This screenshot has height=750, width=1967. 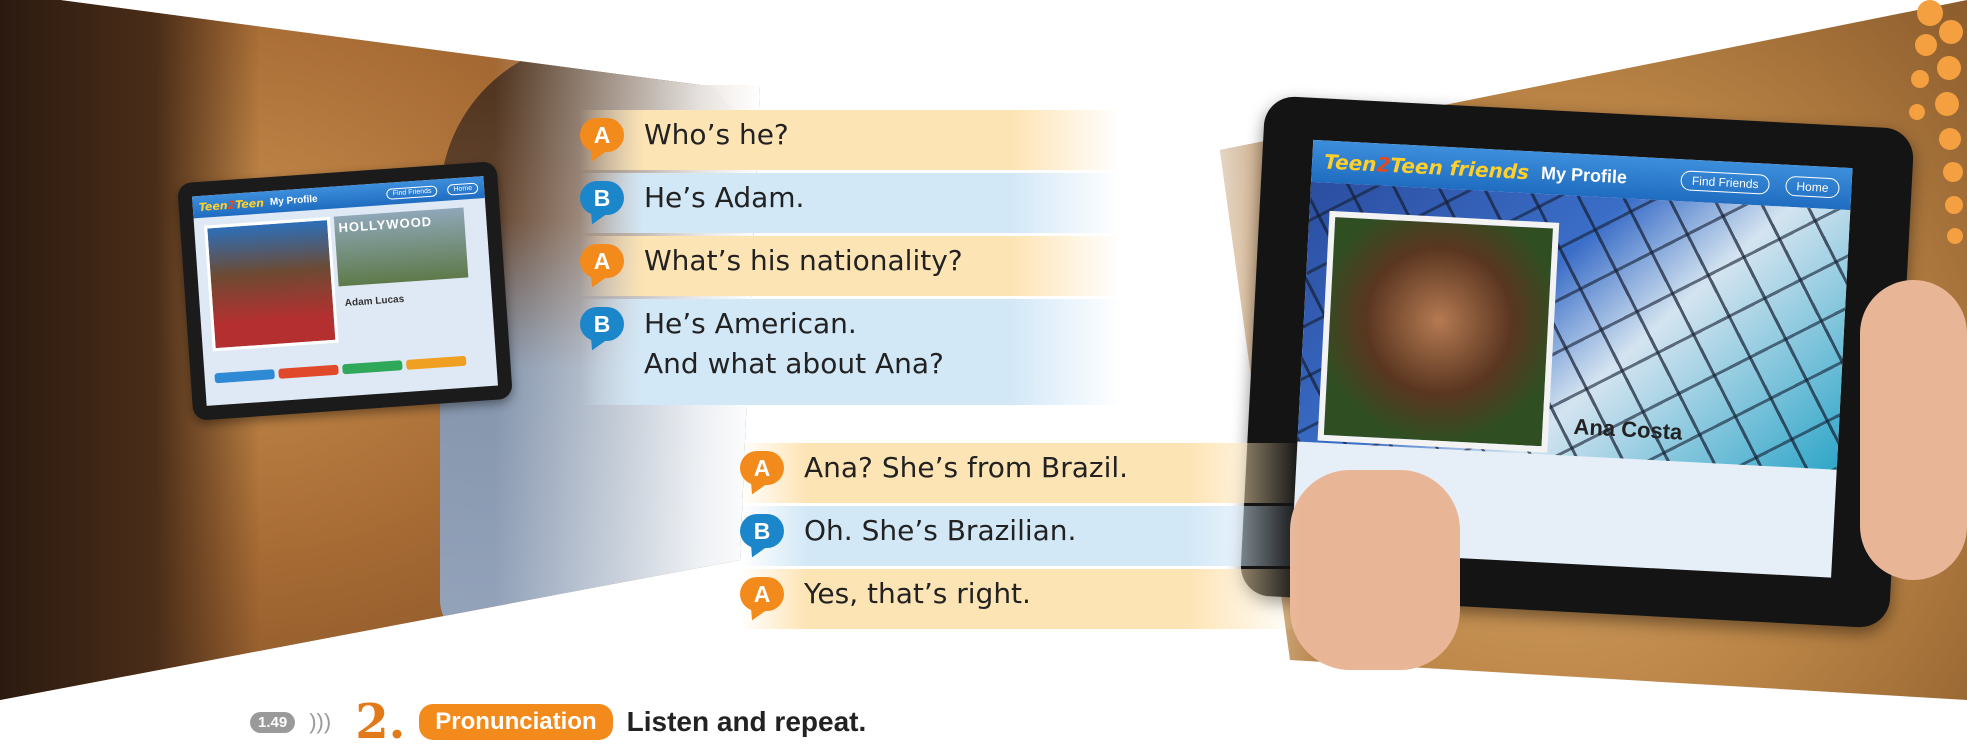 I want to click on dialogue-line: A Ana? She’s from Brazil., so click(x=1020, y=473).